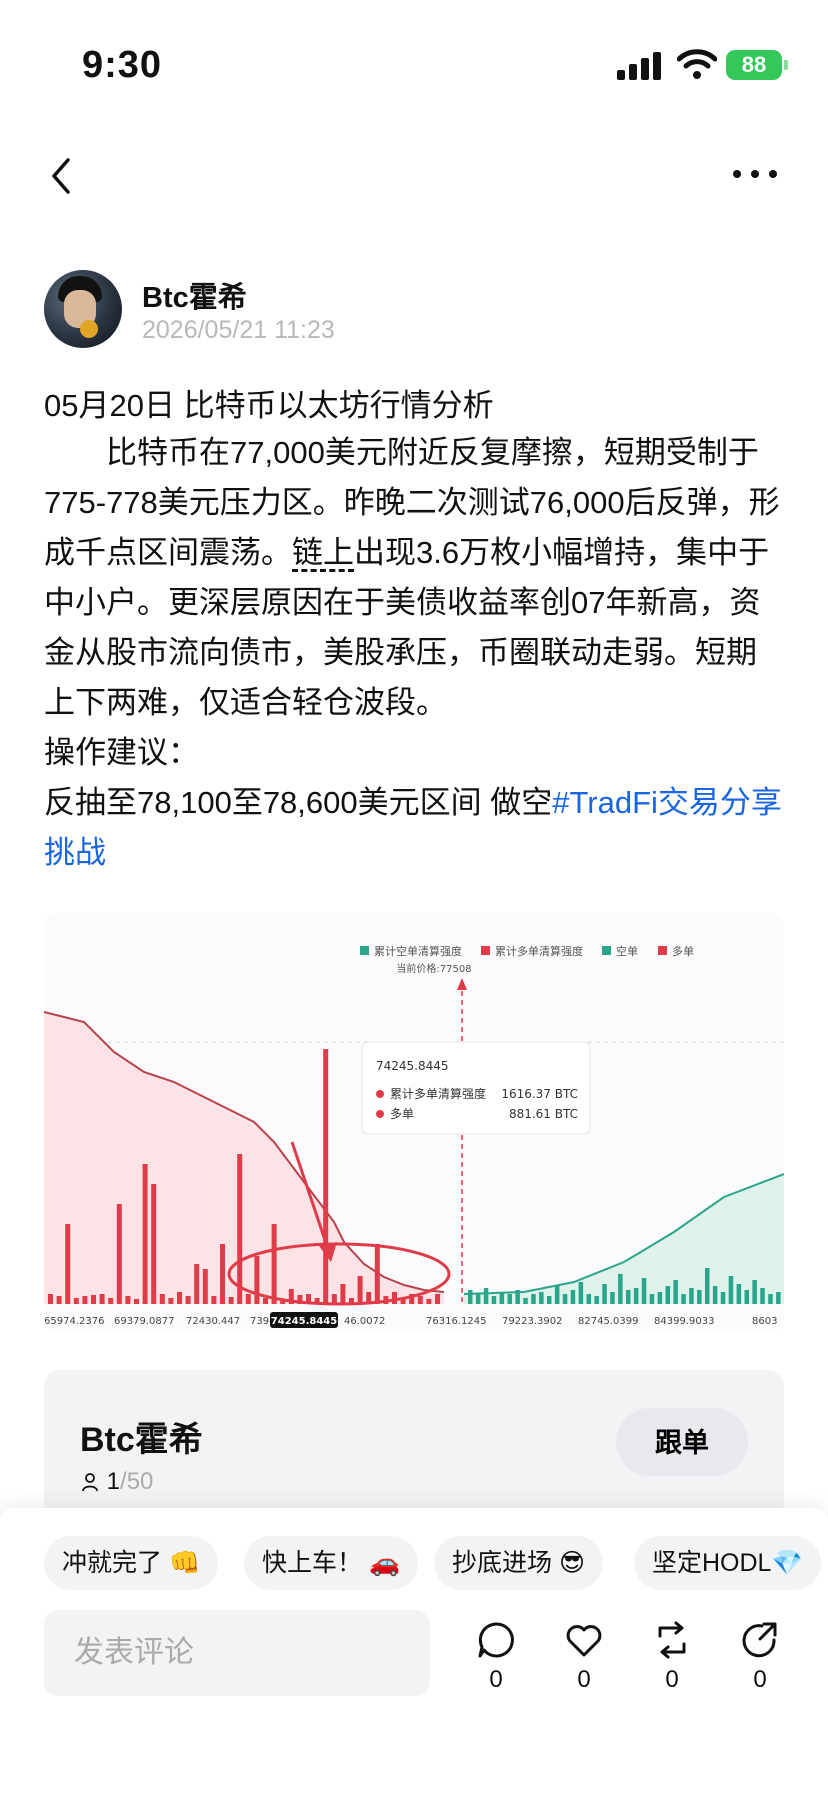 This screenshot has height=1793, width=828. Describe the element at coordinates (137, 1481) in the screenshot. I see `follower-total: /50` at that location.